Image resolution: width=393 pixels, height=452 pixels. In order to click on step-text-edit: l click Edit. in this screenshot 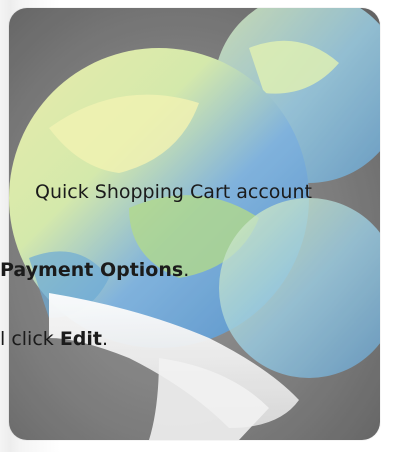, I will do `click(54, 339)`.